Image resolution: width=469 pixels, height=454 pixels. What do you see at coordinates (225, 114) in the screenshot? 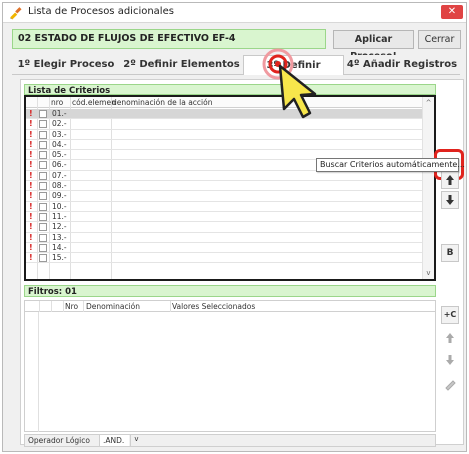
I see `criteria-row: ! 01.-` at bounding box center [225, 114].